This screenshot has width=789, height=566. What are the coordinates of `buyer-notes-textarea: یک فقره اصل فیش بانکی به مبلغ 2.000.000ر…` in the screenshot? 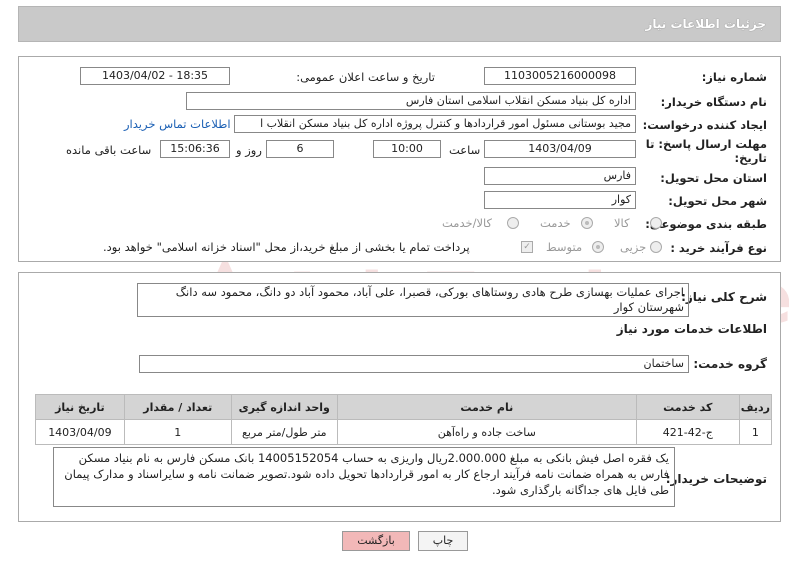 It's located at (364, 477).